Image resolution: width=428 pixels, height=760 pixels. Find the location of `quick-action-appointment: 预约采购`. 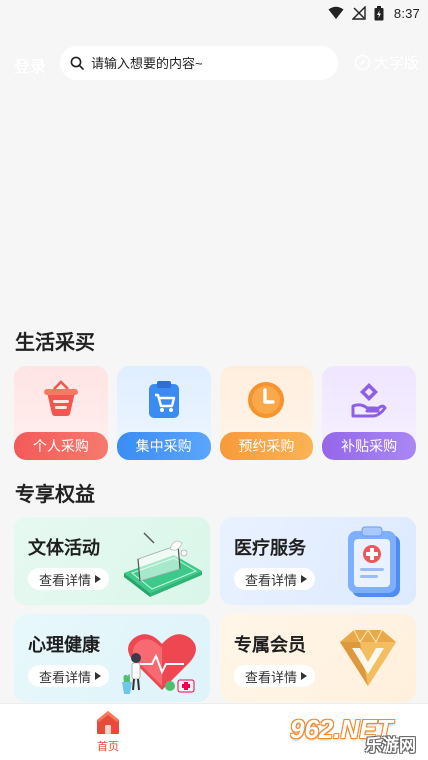

quick-action-appointment: 预约采购 is located at coordinates (266, 413).